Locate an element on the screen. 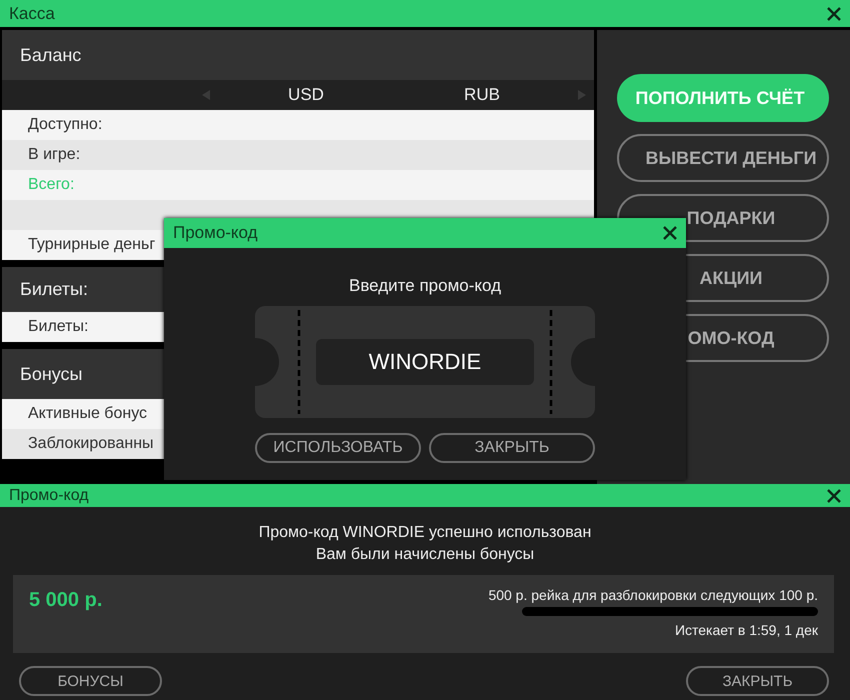 This screenshot has width=850, height=700. section-title: Бонусы is located at coordinates (51, 374).